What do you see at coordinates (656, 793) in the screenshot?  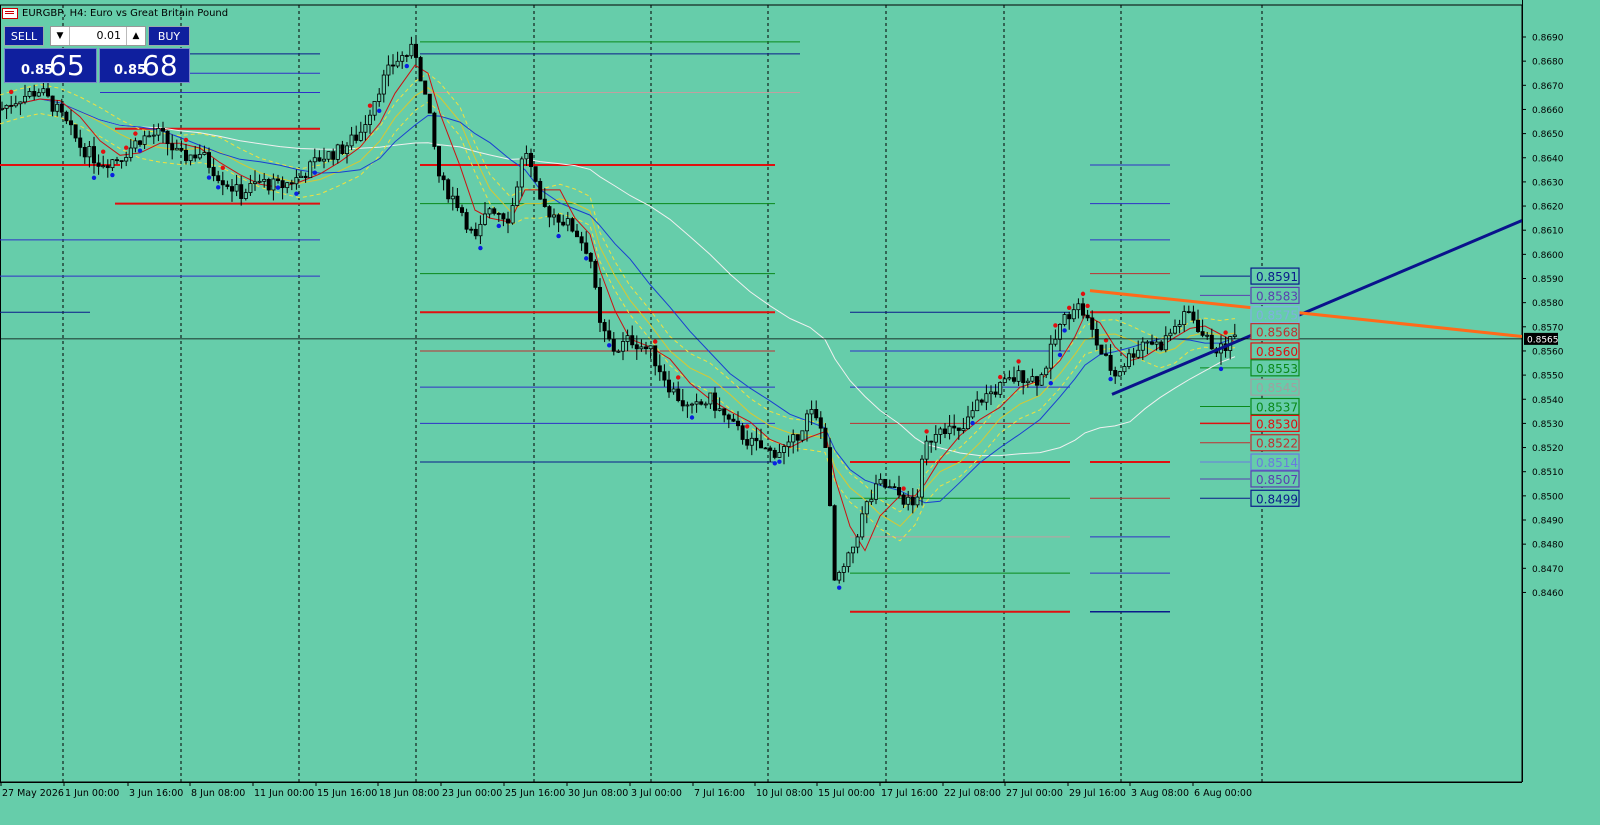 I see `time-tick-label: 3 Jul 00:00` at bounding box center [656, 793].